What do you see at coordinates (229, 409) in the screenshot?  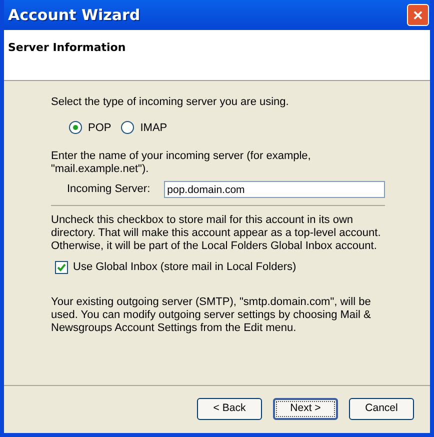 I see `wizard-button: < Back` at bounding box center [229, 409].